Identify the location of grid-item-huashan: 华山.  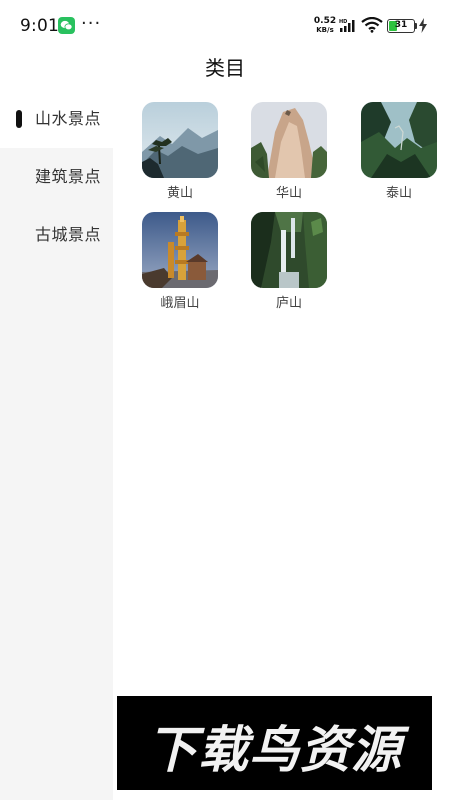
(289, 145).